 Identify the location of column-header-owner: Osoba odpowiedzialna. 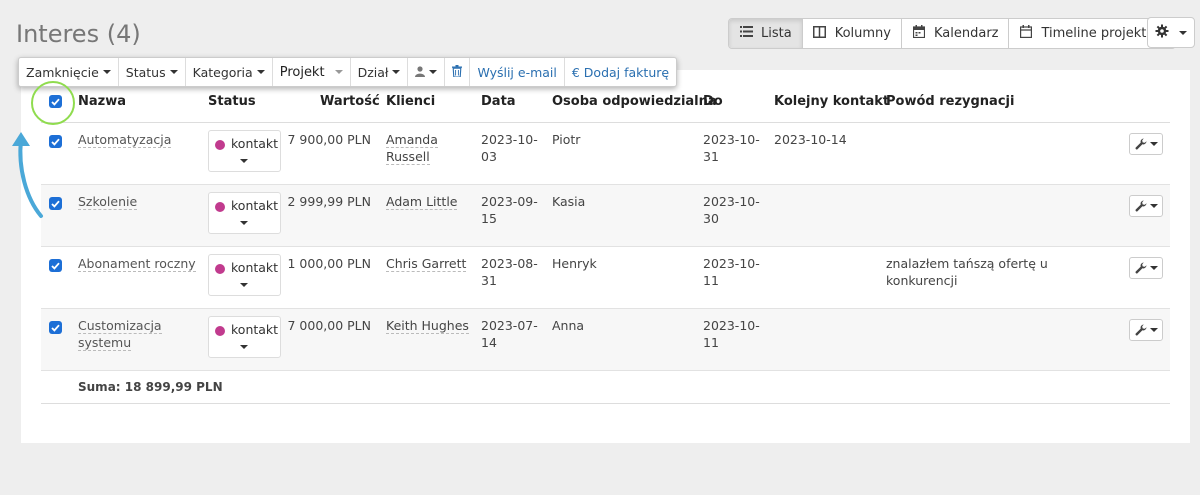
(634, 101).